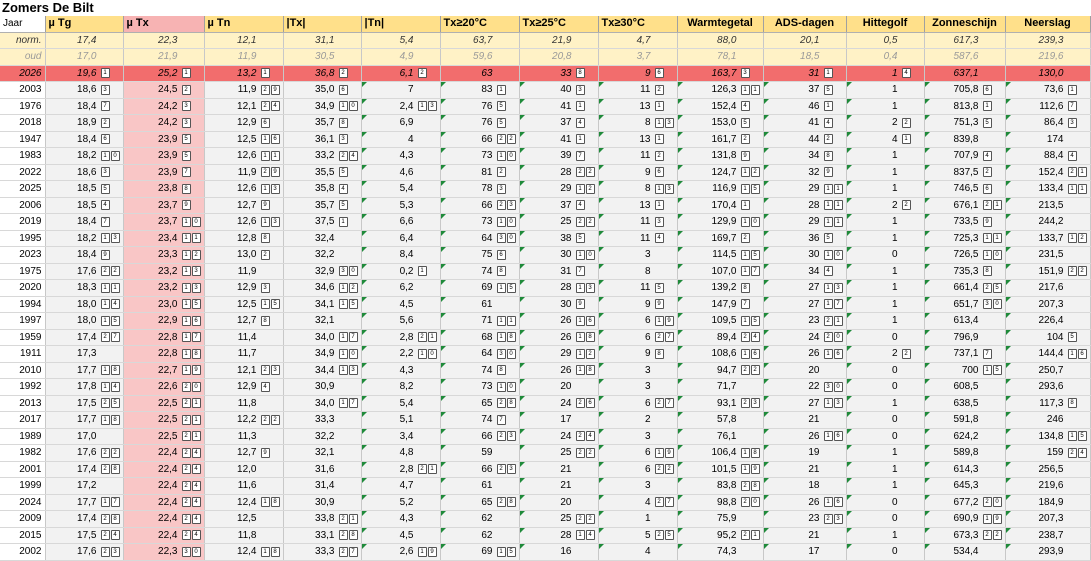  What do you see at coordinates (1048, 354) in the screenshot?
I see `value-cell: 144,4 1 6` at bounding box center [1048, 354].